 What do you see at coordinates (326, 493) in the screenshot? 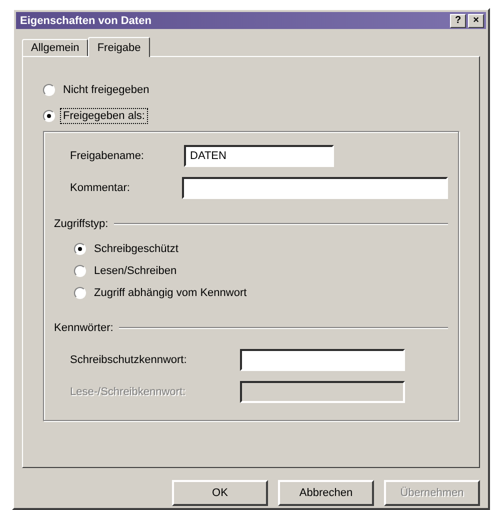
I see `dialog-button: Abbrechen` at bounding box center [326, 493].